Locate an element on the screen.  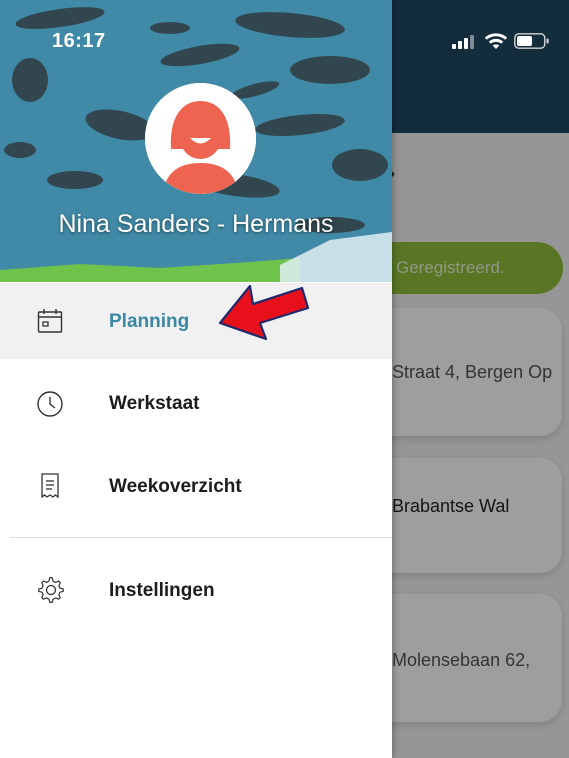
avatar-person-icon is located at coordinates (200, 138).